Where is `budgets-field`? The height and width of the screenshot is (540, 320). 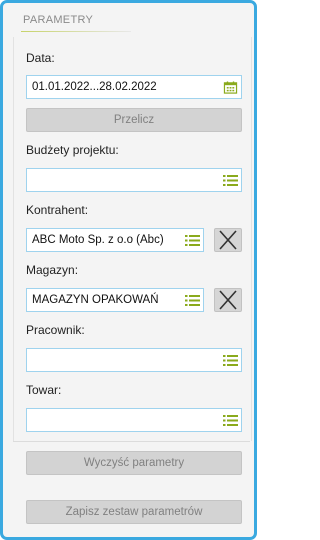
budgets-field is located at coordinates (134, 180).